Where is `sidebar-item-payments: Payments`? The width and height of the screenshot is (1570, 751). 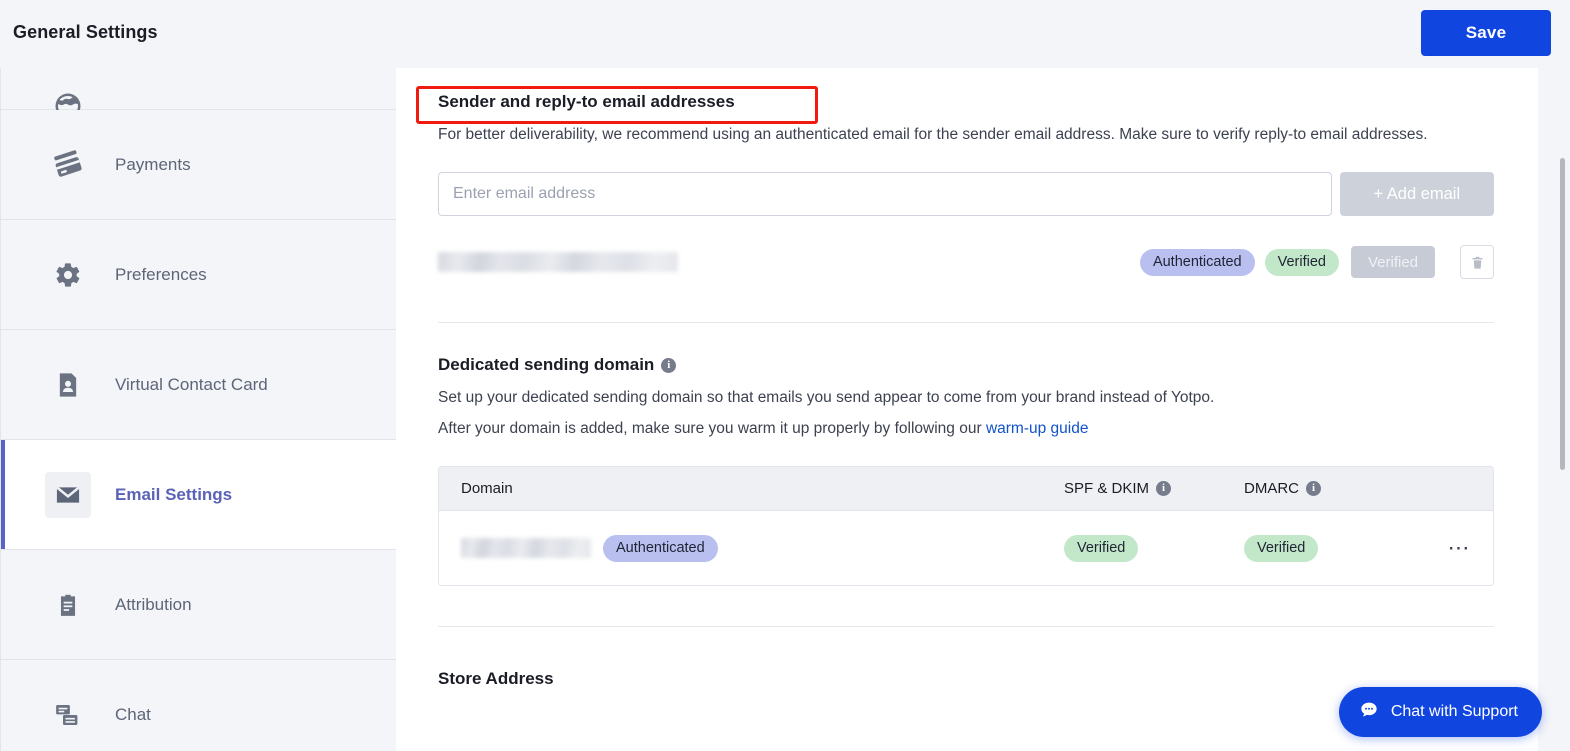 sidebar-item-payments: Payments is located at coordinates (198, 165).